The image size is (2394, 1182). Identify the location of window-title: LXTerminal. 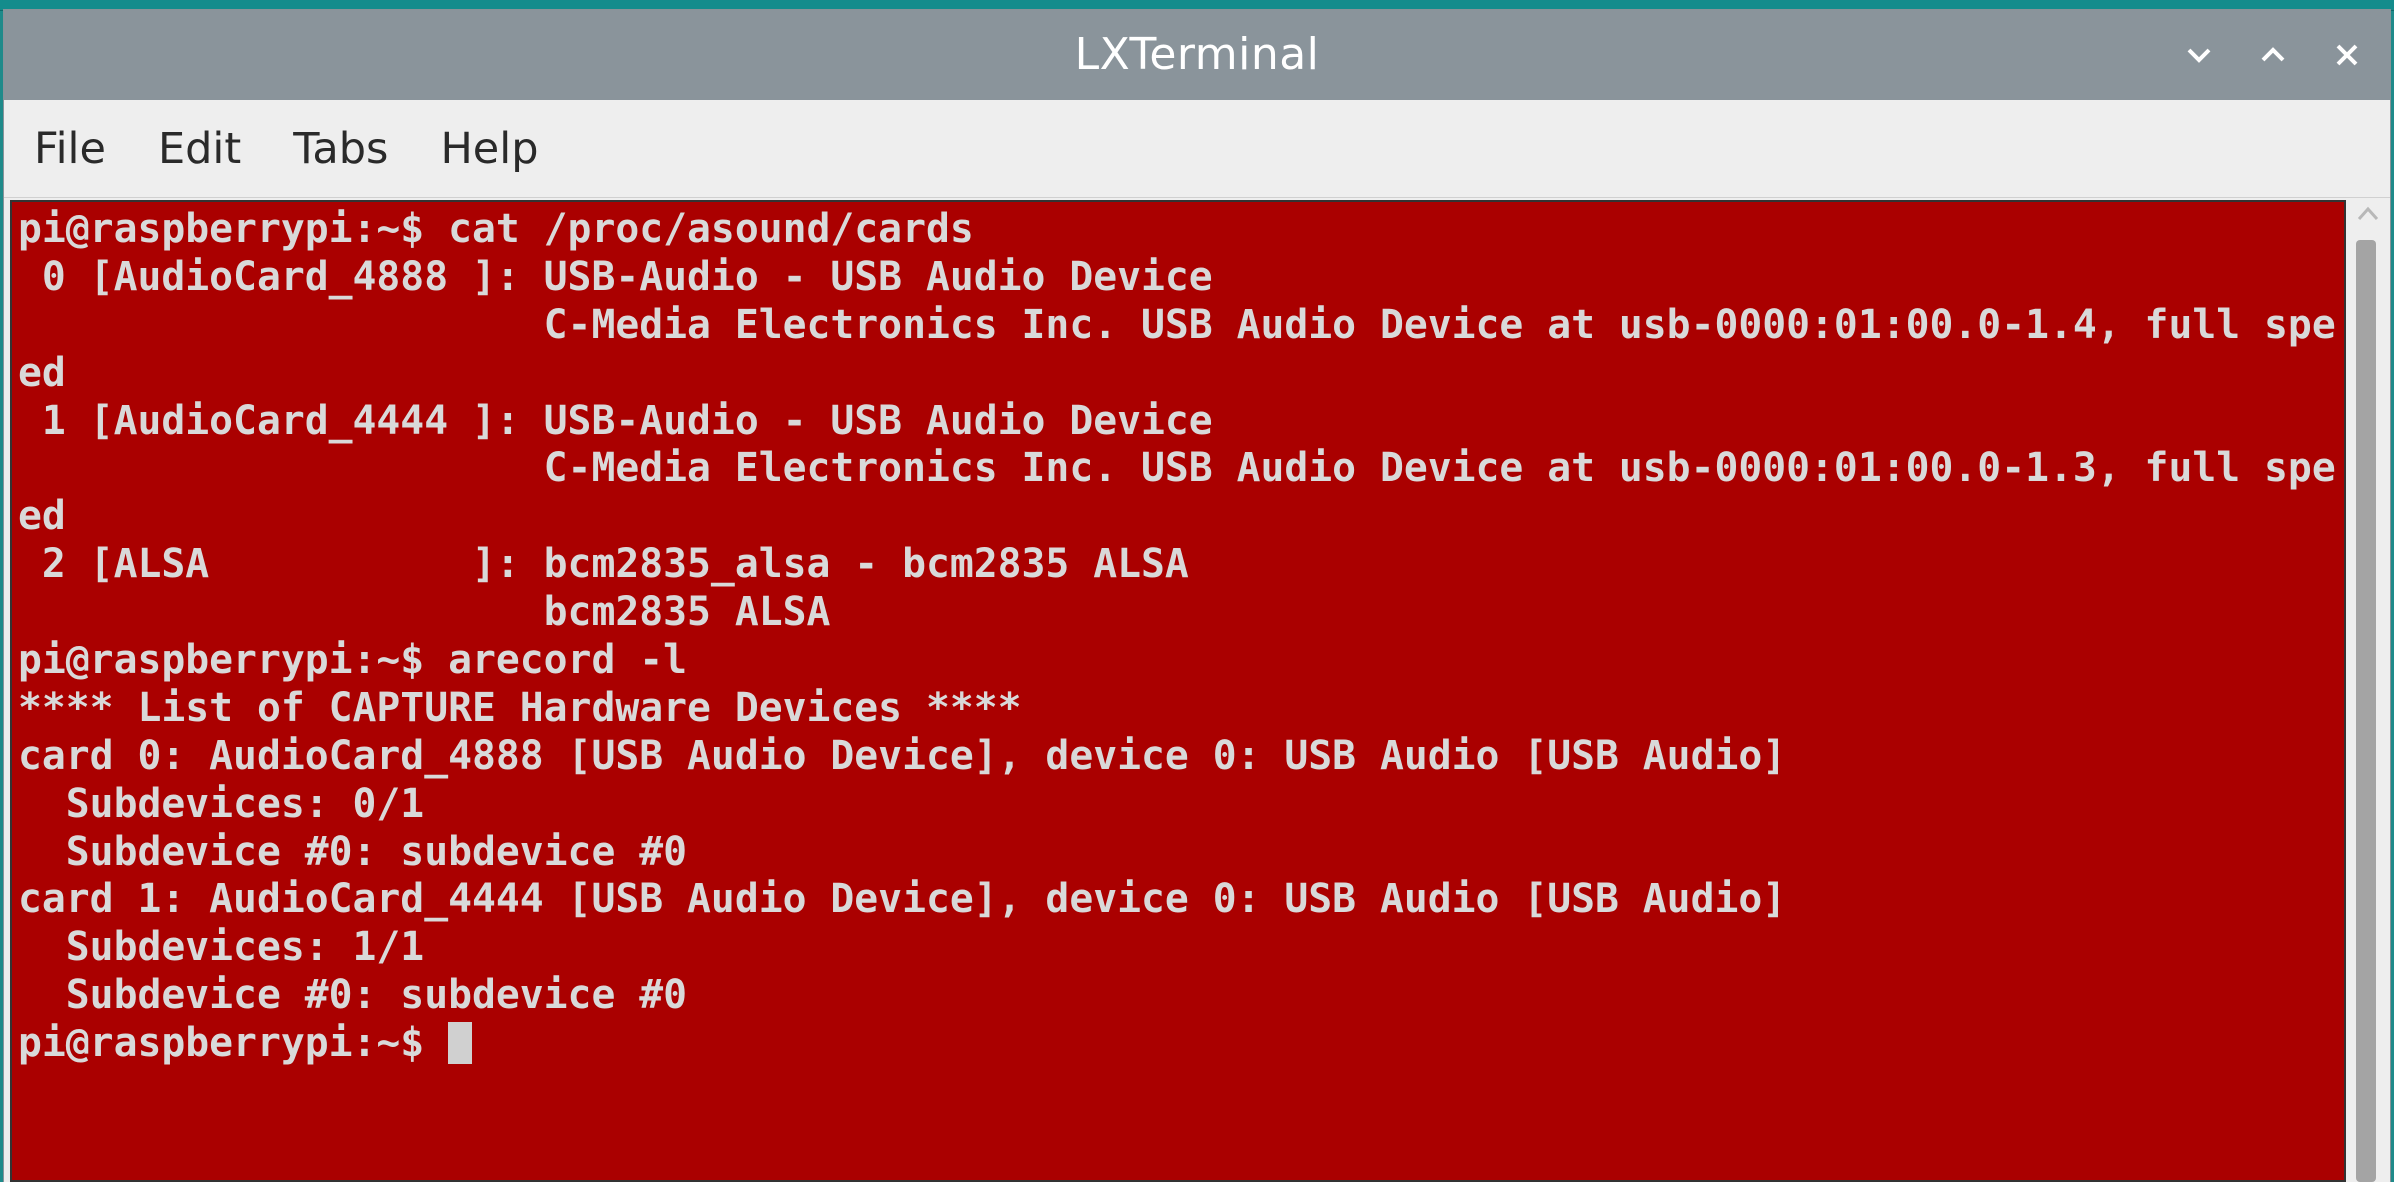
(1197, 54).